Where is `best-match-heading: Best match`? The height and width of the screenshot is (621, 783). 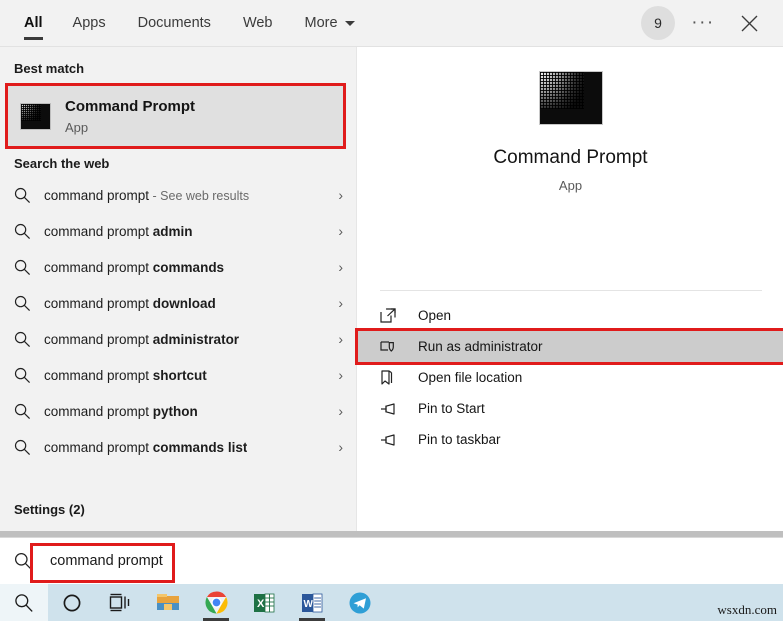 best-match-heading: Best match is located at coordinates (49, 68).